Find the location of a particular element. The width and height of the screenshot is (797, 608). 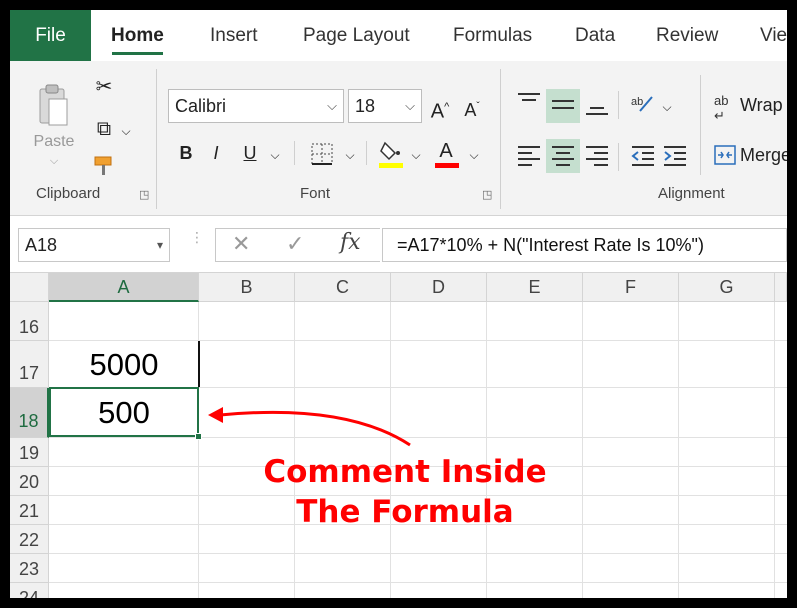

clipboard-launcher-icon: ◳ is located at coordinates (144, 194).